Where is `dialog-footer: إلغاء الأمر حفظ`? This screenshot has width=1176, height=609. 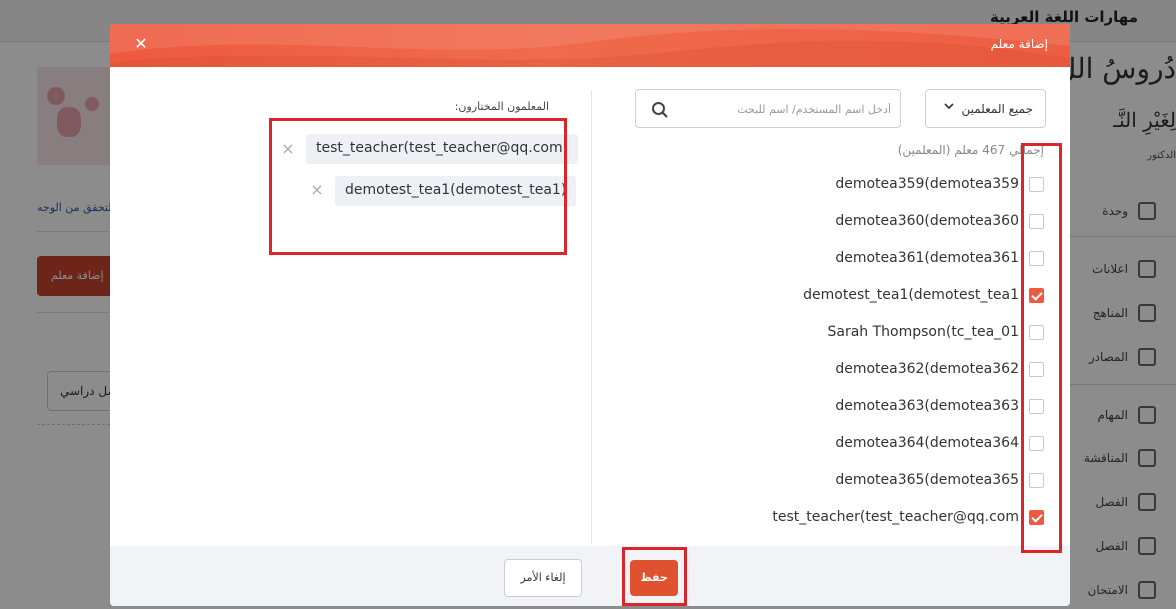
dialog-footer: إلغاء الأمر حفظ is located at coordinates (590, 576).